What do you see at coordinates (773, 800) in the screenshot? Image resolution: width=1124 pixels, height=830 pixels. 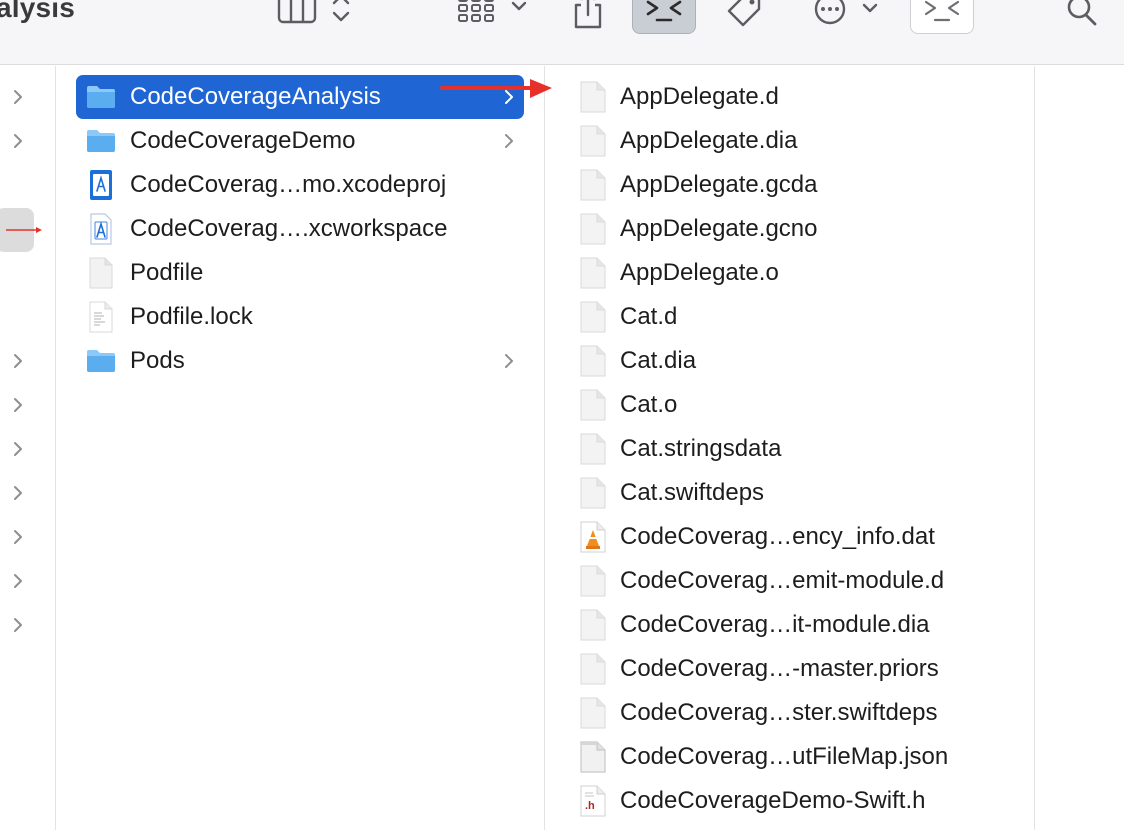 I see `file-name: CodeCoverageDemo-Swift.h` at bounding box center [773, 800].